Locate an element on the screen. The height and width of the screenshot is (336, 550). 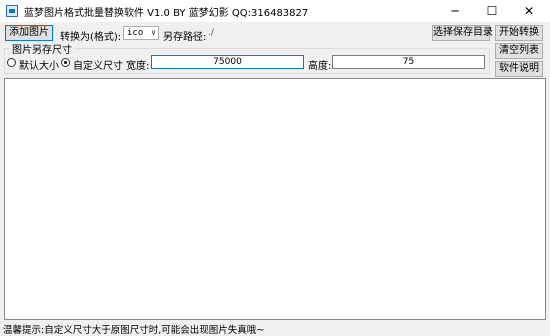
add-image-button: 添加图片 is located at coordinates (29, 33).